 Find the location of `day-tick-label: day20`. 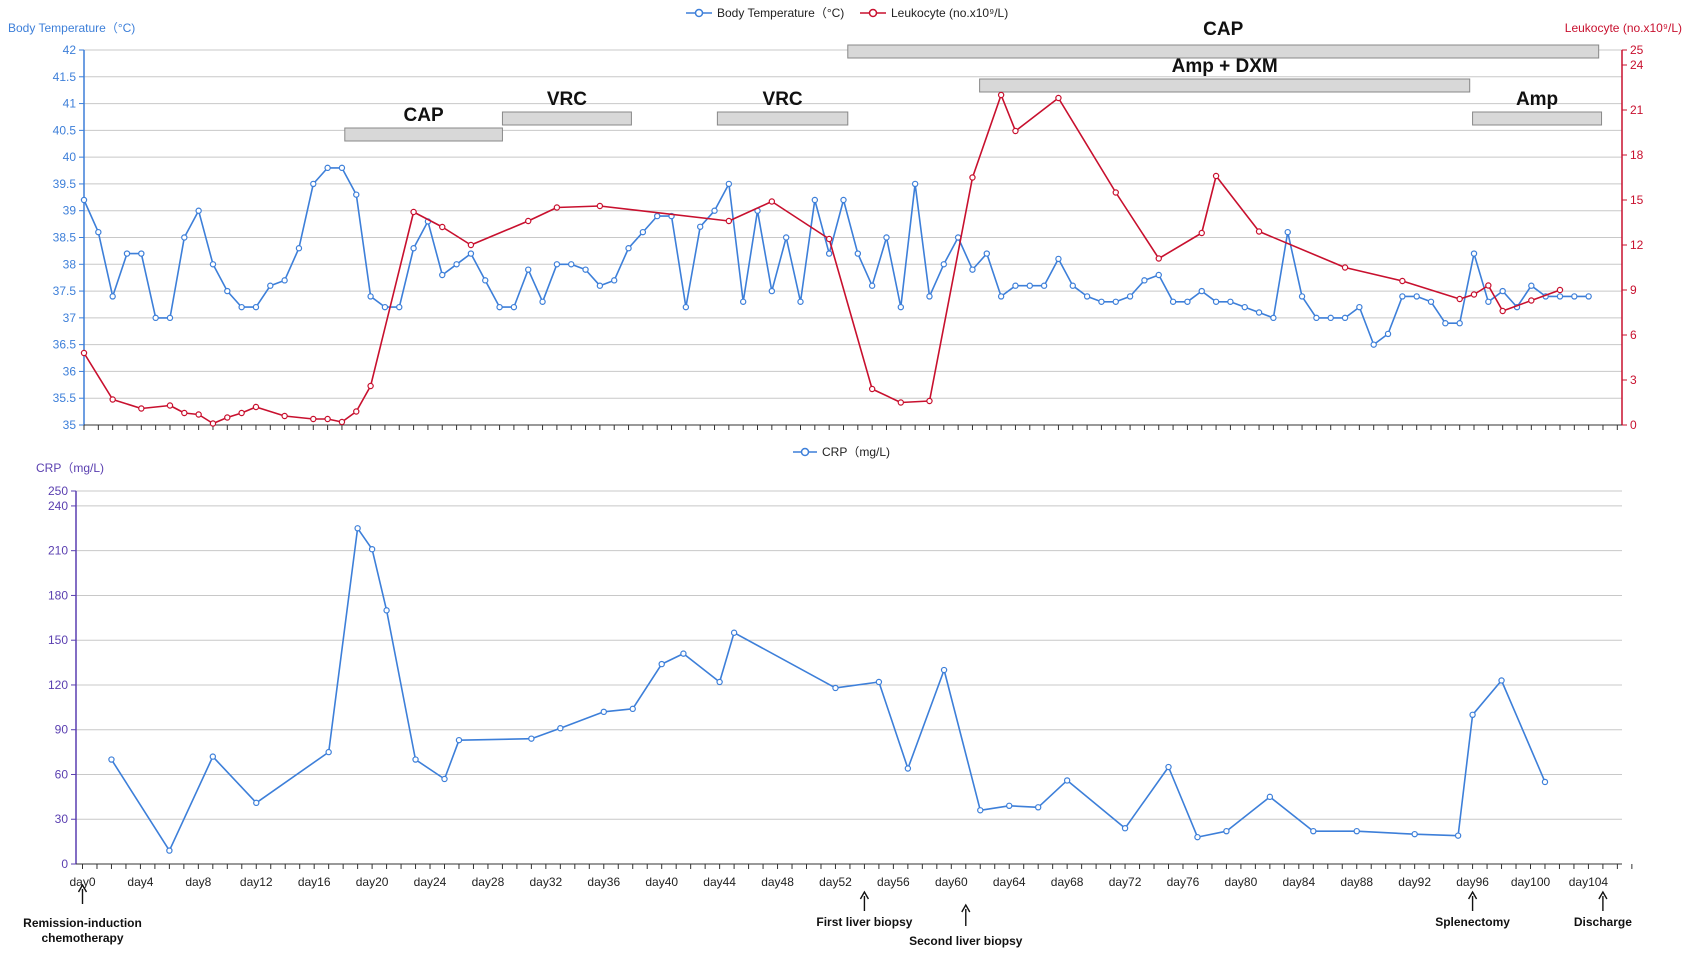

day-tick-label: day20 is located at coordinates (372, 882).